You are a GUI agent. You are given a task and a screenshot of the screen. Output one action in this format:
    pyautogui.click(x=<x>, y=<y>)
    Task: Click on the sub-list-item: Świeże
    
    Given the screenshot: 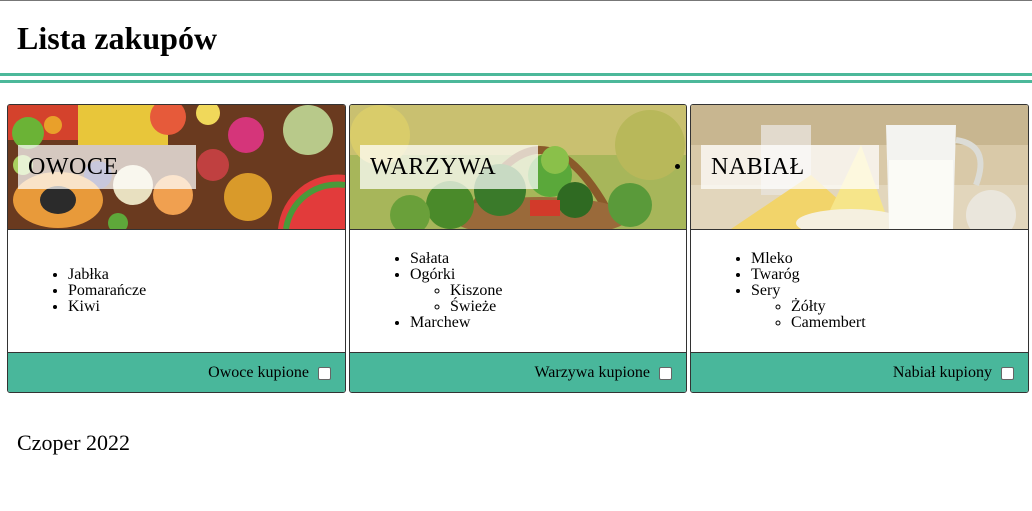 What is the action you would take?
    pyautogui.click(x=476, y=307)
    